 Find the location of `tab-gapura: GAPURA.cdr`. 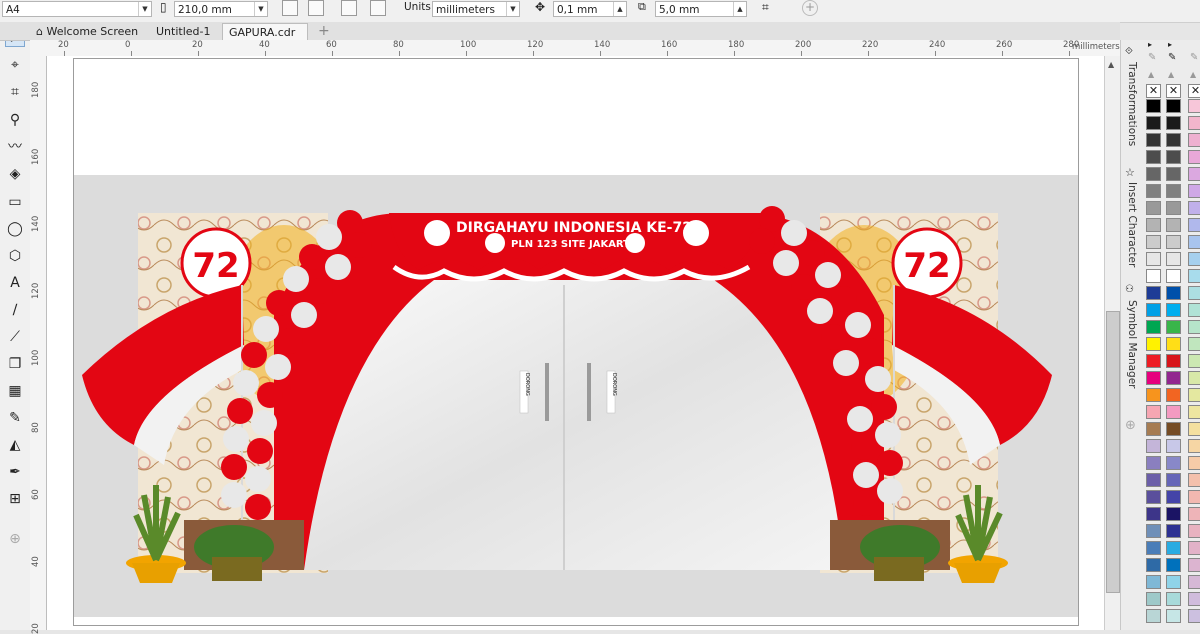

tab-gapura: GAPURA.cdr is located at coordinates (265, 31).